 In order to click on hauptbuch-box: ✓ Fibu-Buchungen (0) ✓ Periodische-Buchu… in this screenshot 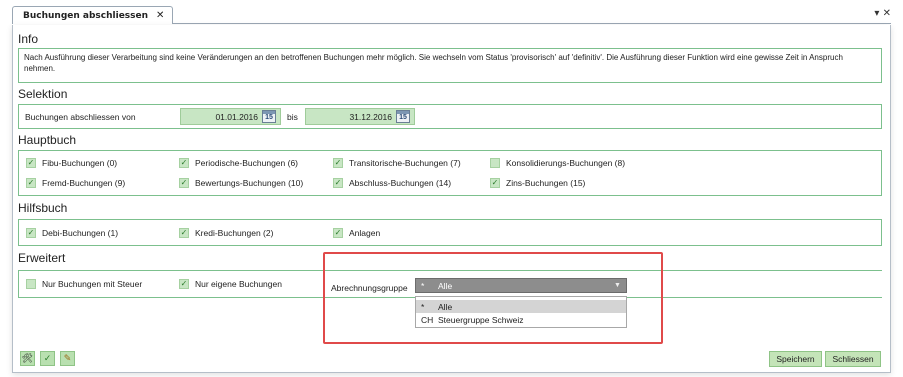, I will do `click(450, 173)`.